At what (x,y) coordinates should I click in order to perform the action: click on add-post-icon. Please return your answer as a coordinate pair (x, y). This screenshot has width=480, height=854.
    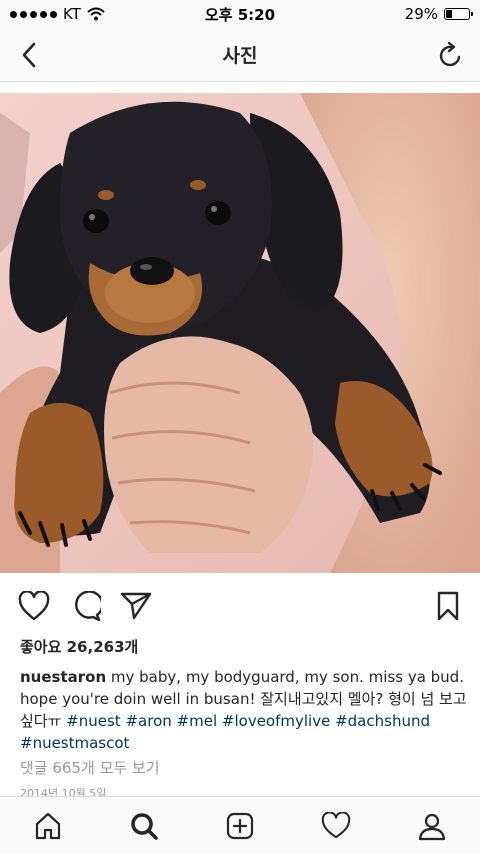
    Looking at the image, I should click on (240, 825).